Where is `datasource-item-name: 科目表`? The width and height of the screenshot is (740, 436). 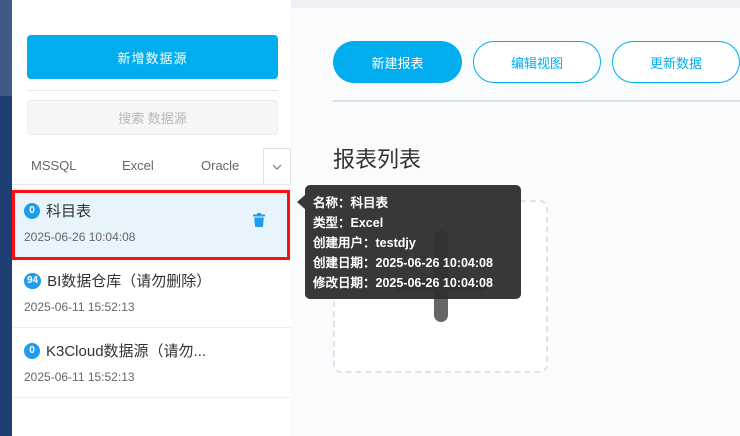
datasource-item-name: 科目表 is located at coordinates (69, 211).